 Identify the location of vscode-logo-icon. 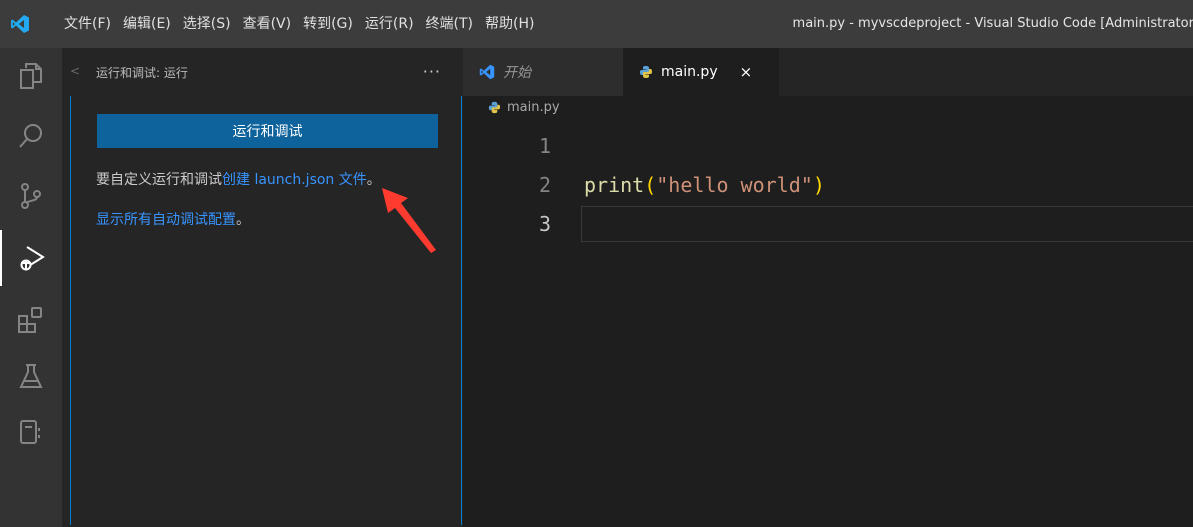
(20, 24).